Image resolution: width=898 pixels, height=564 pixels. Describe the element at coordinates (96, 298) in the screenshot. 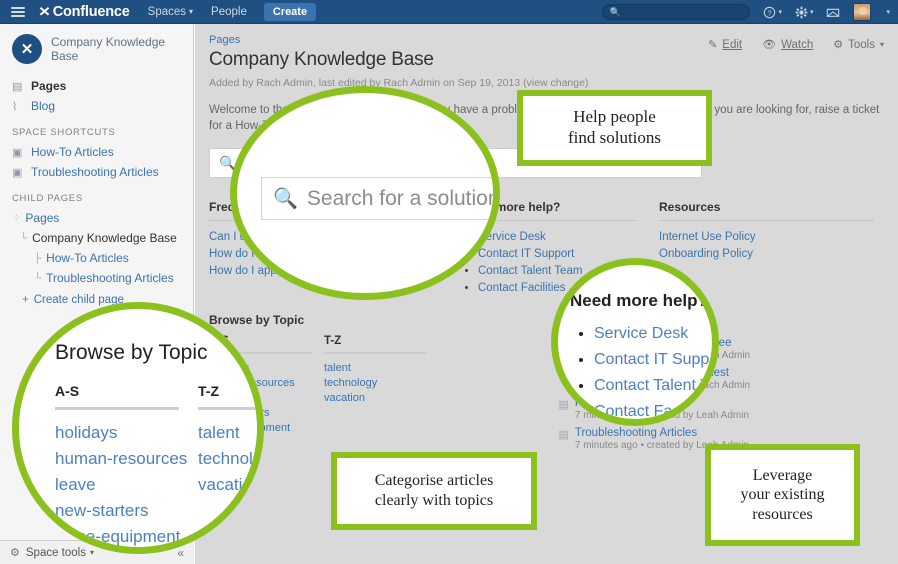

I see `create-child-page-link: + Create child page` at that location.